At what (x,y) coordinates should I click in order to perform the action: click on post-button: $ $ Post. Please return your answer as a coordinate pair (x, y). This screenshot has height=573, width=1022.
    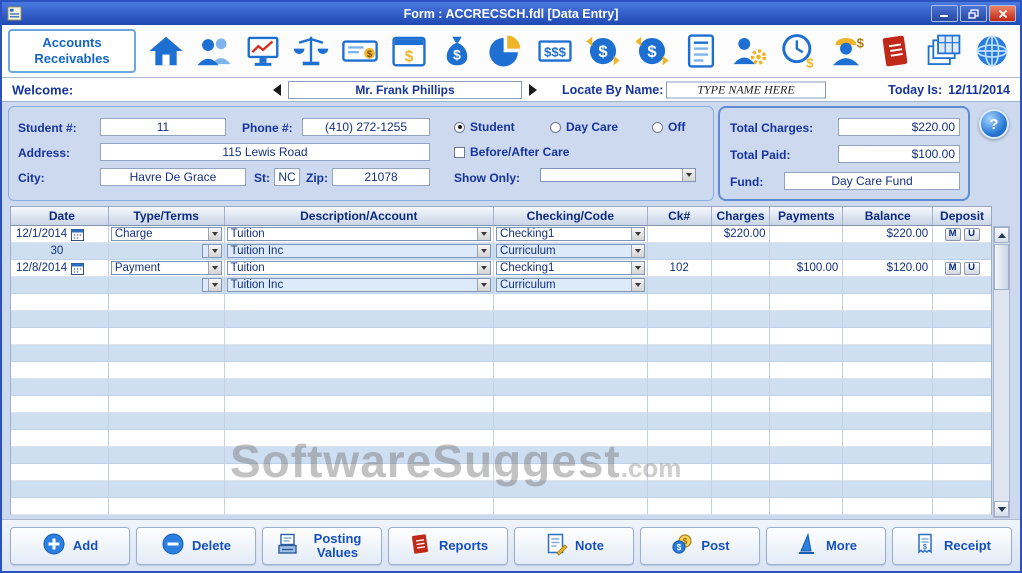
    Looking at the image, I should click on (700, 545).